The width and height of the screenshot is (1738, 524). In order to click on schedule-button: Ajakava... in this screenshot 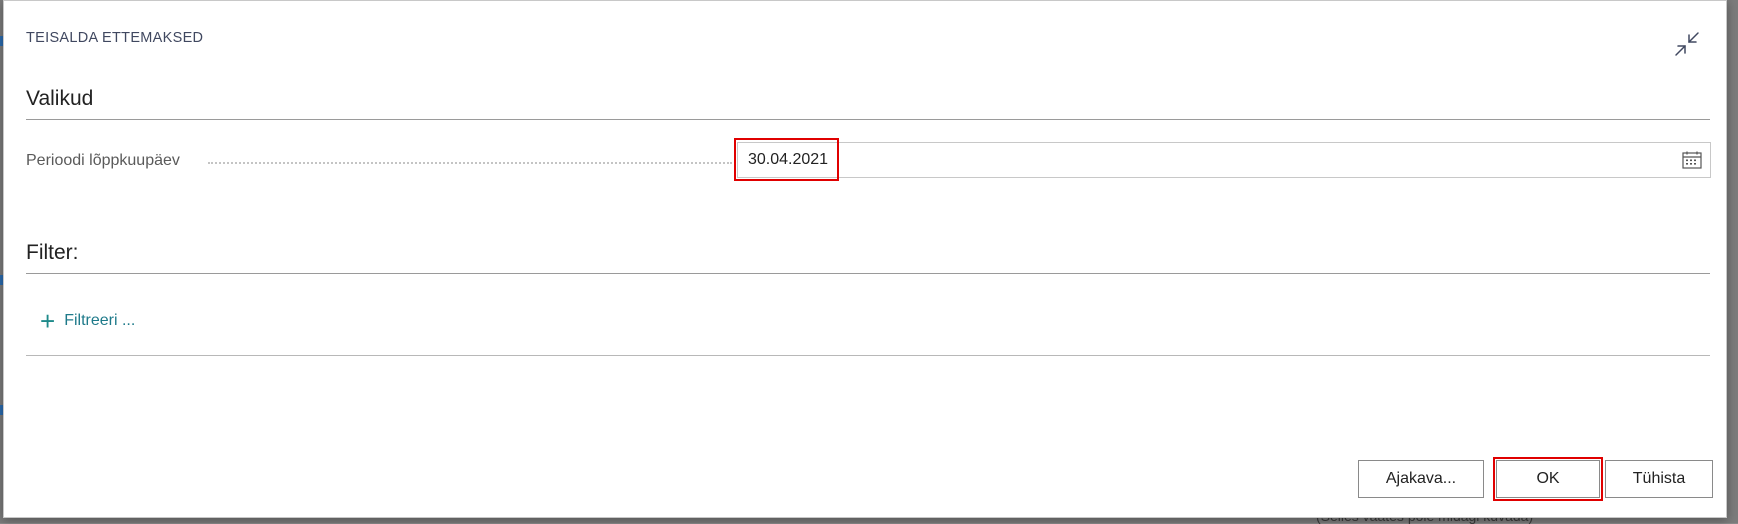, I will do `click(1421, 479)`.